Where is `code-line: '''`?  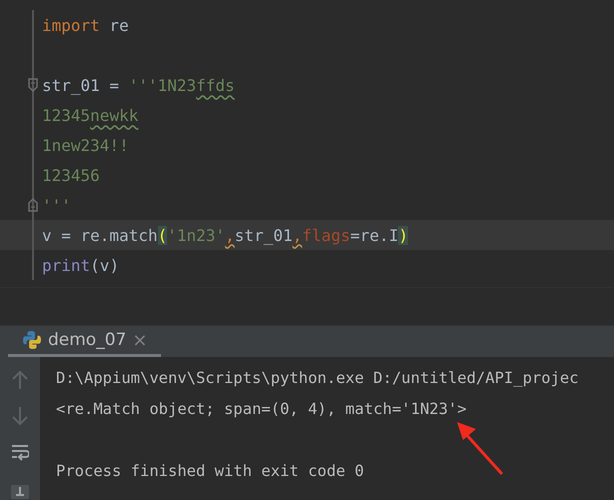
code-line: ''' is located at coordinates (56, 205).